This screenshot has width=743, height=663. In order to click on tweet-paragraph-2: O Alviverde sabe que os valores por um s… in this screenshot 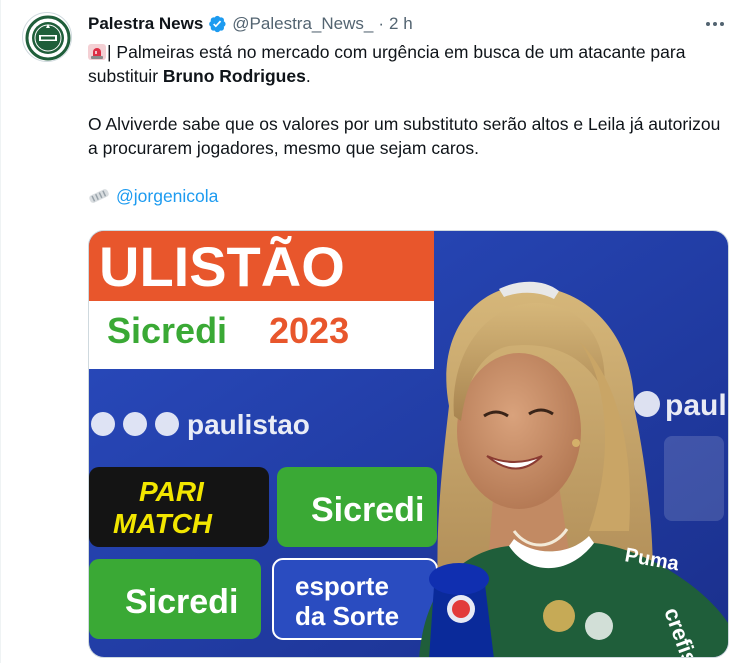, I will do `click(404, 136)`.